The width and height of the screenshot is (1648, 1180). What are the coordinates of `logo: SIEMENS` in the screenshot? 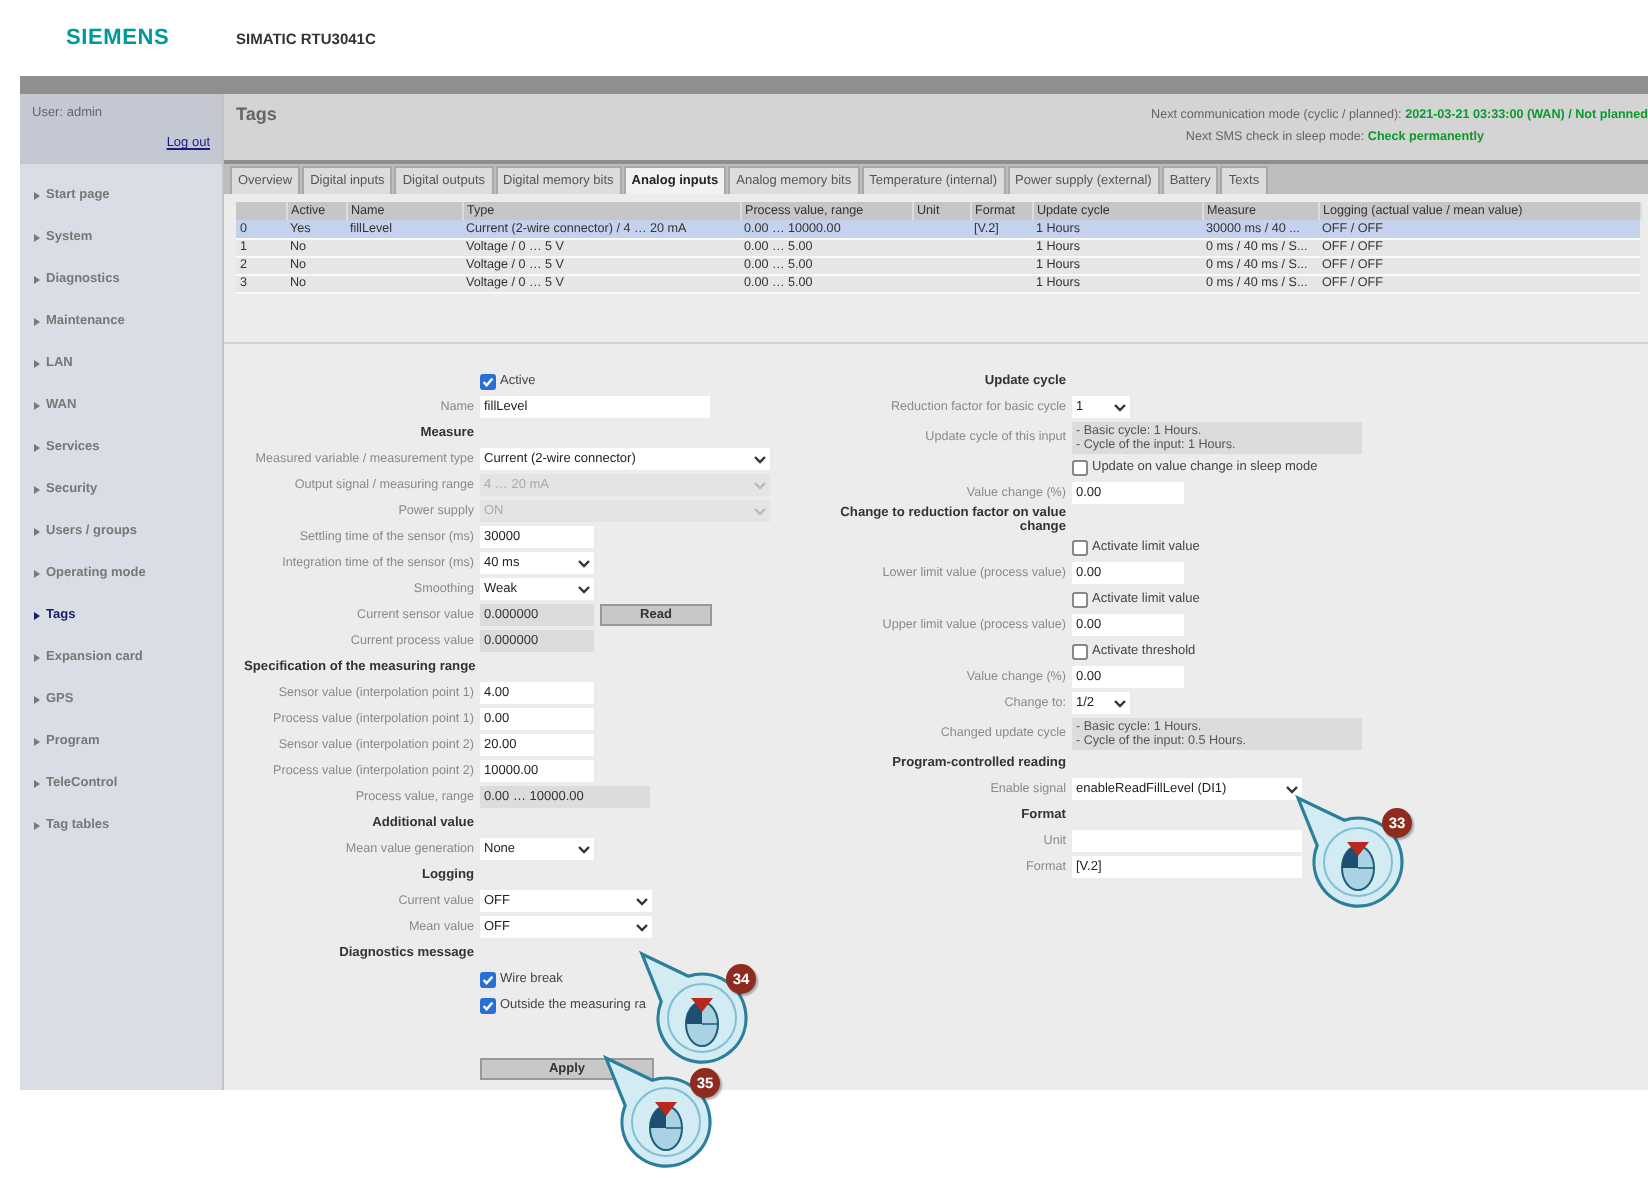 It's located at (119, 38).